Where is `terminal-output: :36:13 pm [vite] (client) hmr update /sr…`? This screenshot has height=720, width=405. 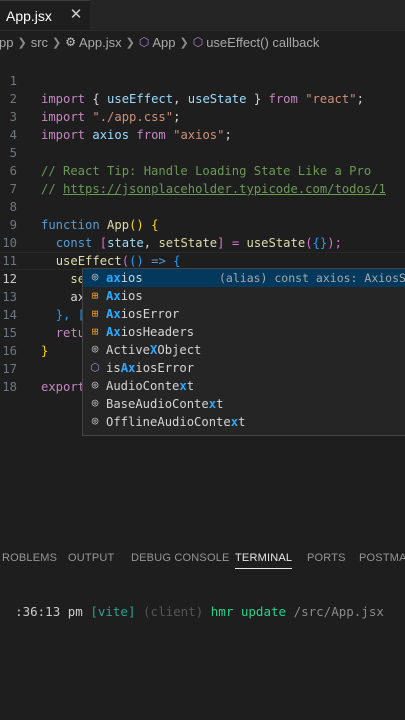 terminal-output: :36:13 pm [vite] (client) hmr update /sr… is located at coordinates (202, 602).